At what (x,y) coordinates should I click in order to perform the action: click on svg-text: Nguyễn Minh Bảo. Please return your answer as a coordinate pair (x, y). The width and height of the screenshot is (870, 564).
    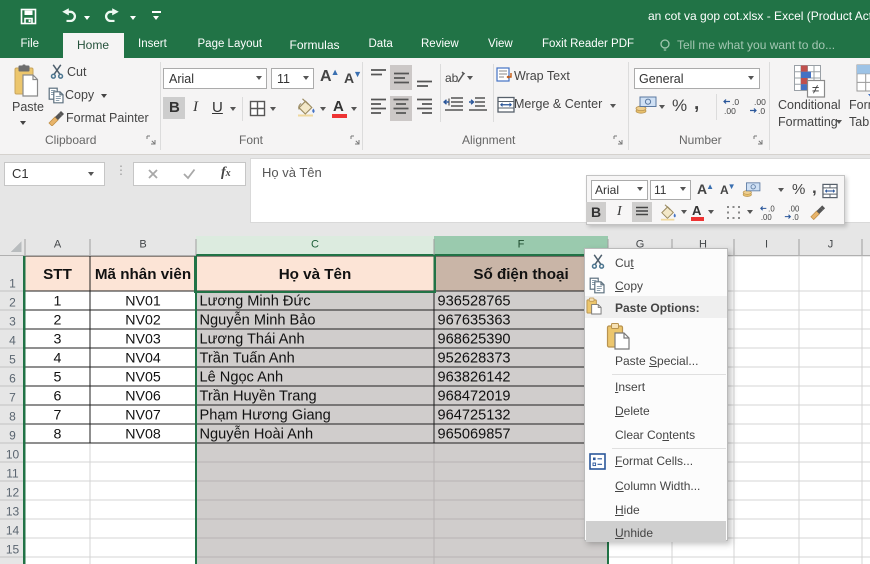
    Looking at the image, I should click on (258, 320).